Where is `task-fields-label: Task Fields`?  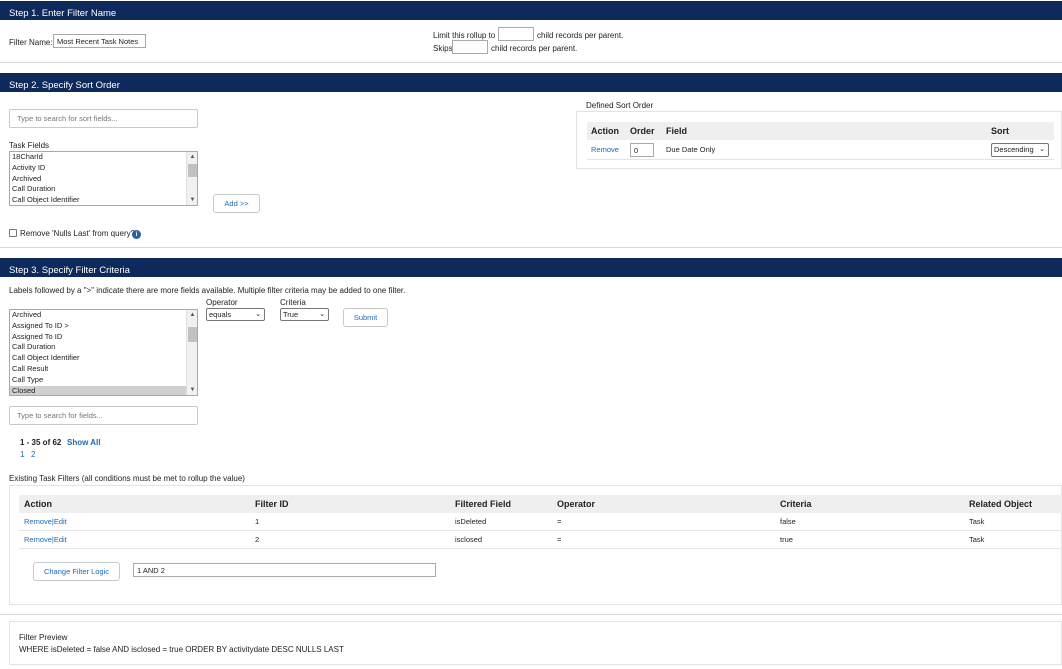 task-fields-label: Task Fields is located at coordinates (29, 145).